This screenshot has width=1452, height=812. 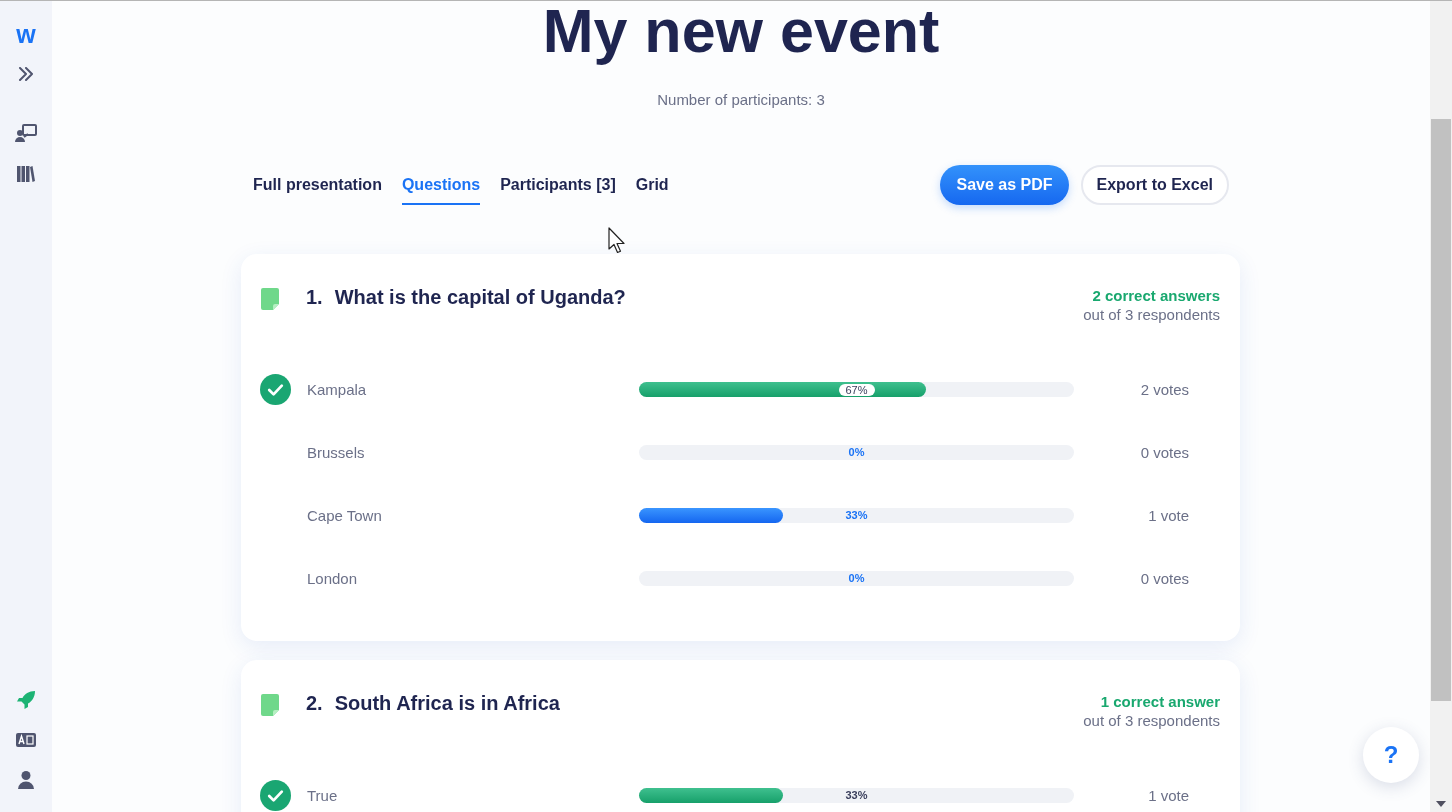 What do you see at coordinates (26, 133) in the screenshot?
I see `presenter-screen-icon` at bounding box center [26, 133].